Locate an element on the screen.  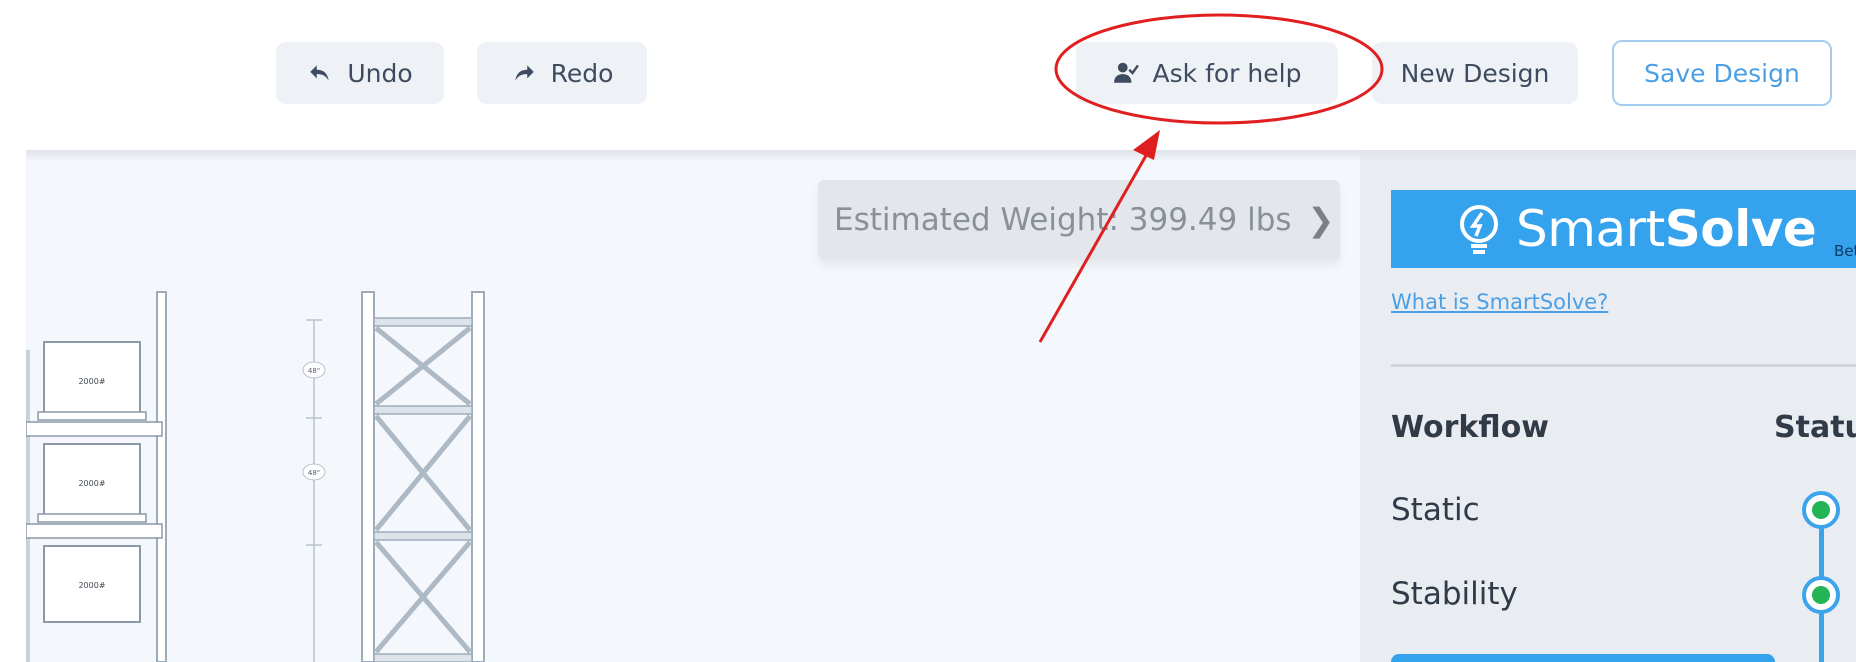
redo-button: Redo is located at coordinates (562, 73).